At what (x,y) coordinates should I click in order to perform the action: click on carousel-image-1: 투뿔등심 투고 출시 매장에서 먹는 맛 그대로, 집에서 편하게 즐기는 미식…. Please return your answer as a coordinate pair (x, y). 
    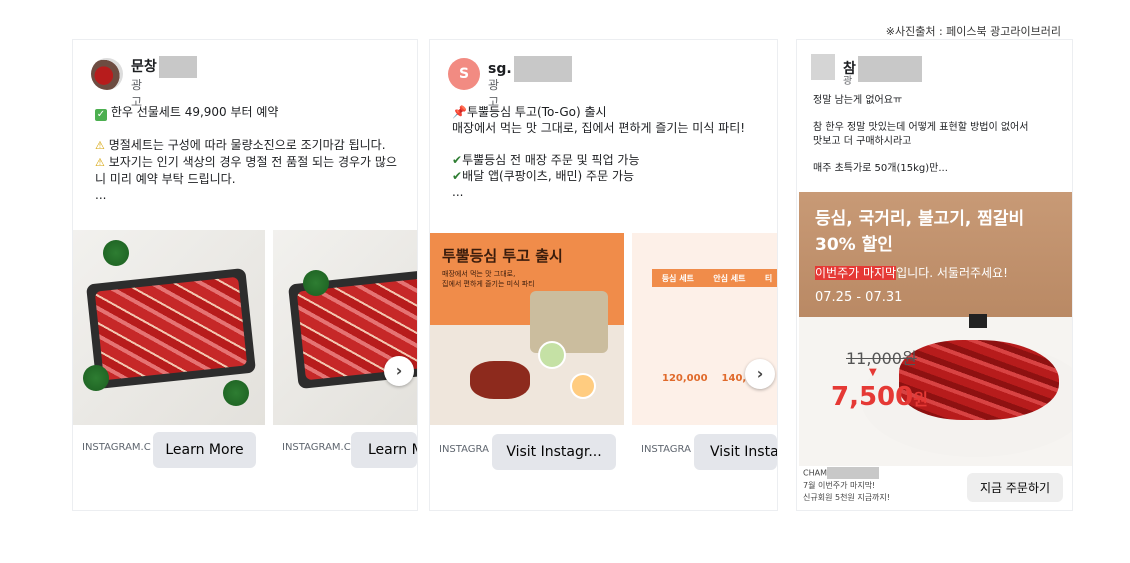
    Looking at the image, I should click on (527, 329).